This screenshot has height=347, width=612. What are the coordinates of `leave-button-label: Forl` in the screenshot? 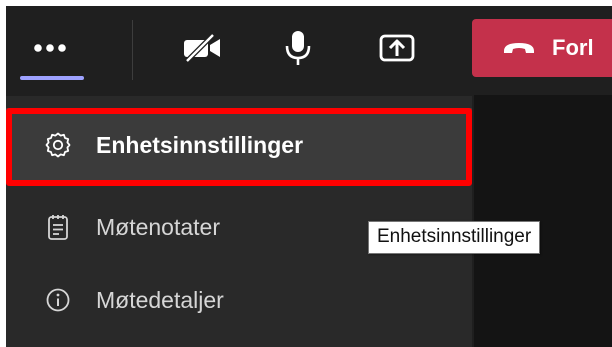 It's located at (573, 47).